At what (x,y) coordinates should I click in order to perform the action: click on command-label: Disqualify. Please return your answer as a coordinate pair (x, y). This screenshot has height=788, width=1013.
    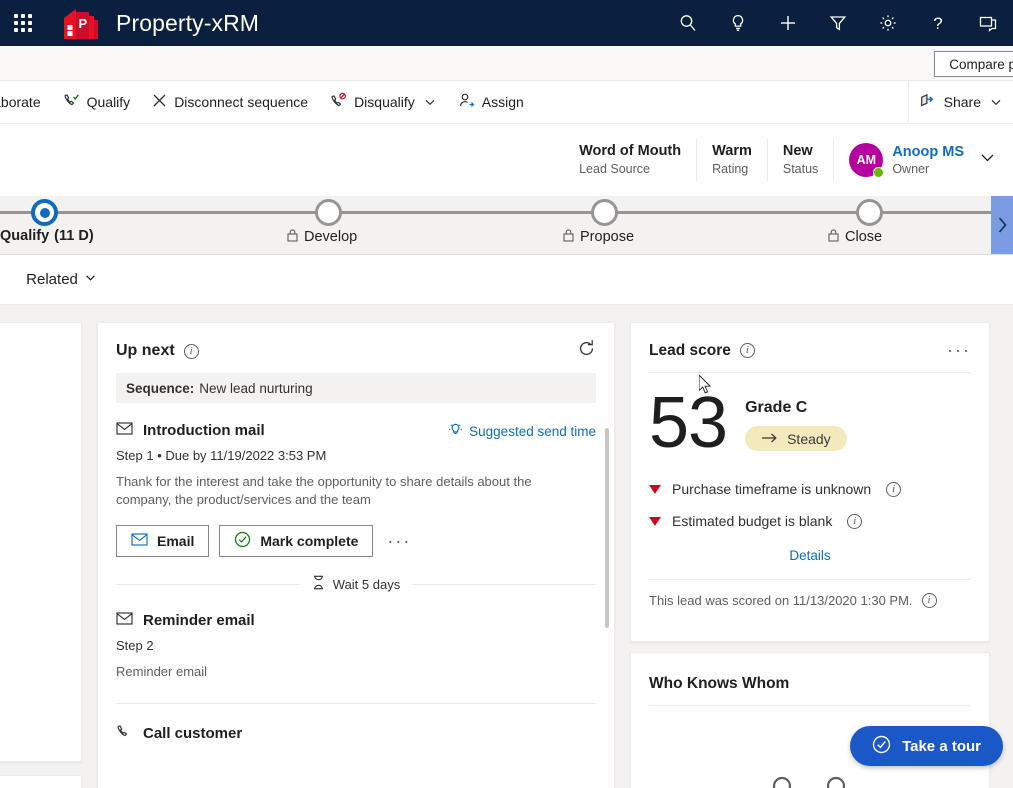
    Looking at the image, I should click on (384, 102).